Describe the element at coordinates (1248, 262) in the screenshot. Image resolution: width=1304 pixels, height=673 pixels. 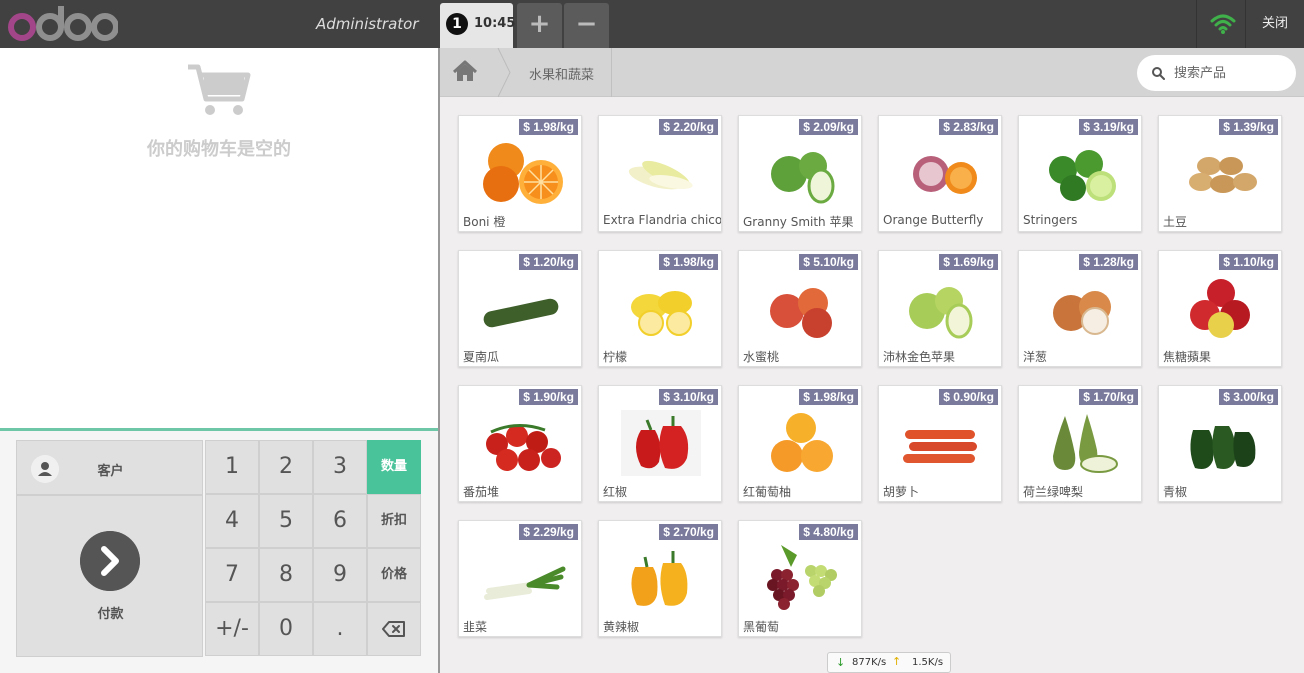
I see `price-tag: $ 1.10/kg` at that location.